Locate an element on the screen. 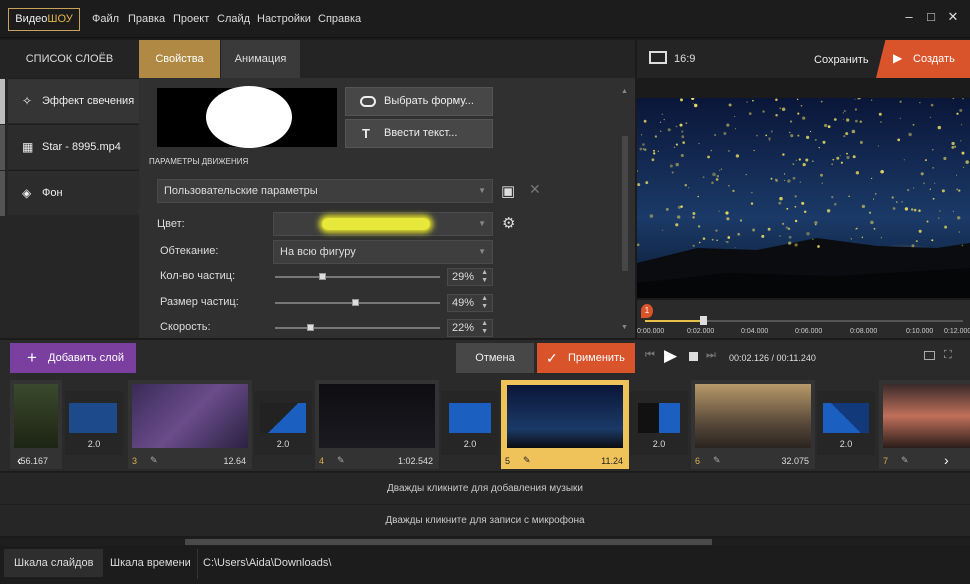 This screenshot has height=584, width=970. mic-track: Дважды кликните для записи с микрофона is located at coordinates (485, 520).